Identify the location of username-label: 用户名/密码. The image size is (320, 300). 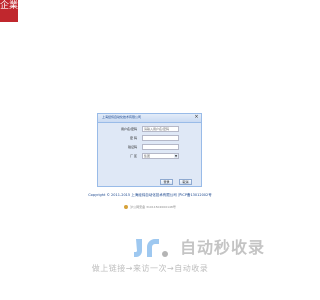
(128, 129).